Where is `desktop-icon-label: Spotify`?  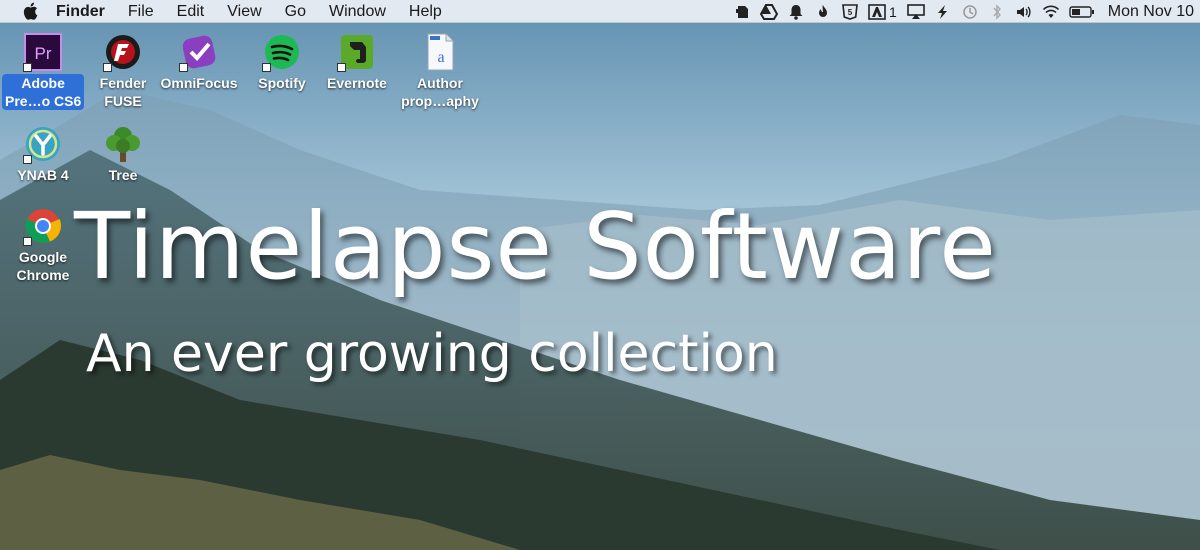
desktop-icon-label: Spotify is located at coordinates (282, 83).